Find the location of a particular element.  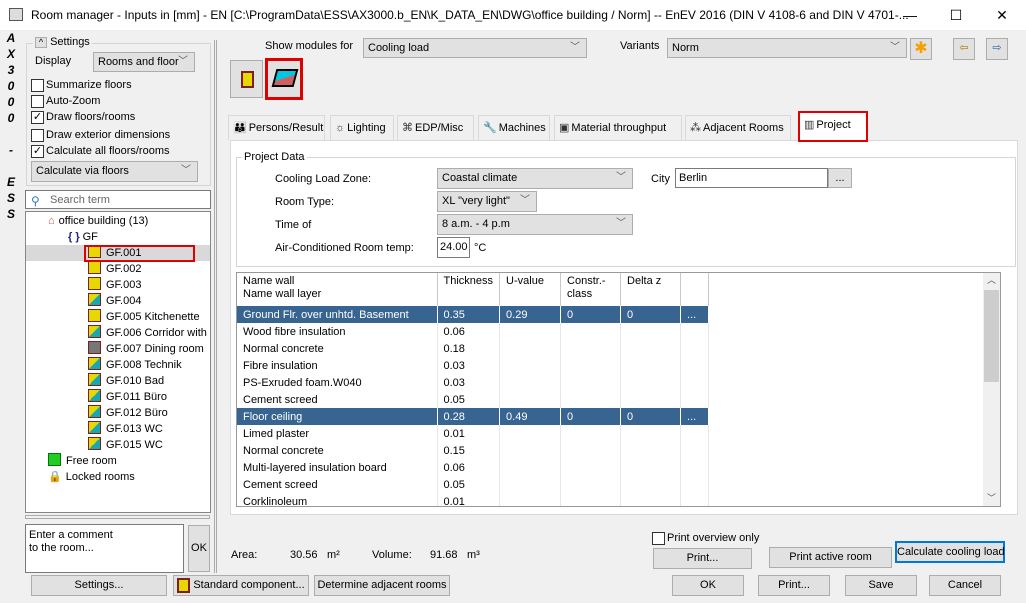

tree-room: GF.013 WC is located at coordinates (125, 429).